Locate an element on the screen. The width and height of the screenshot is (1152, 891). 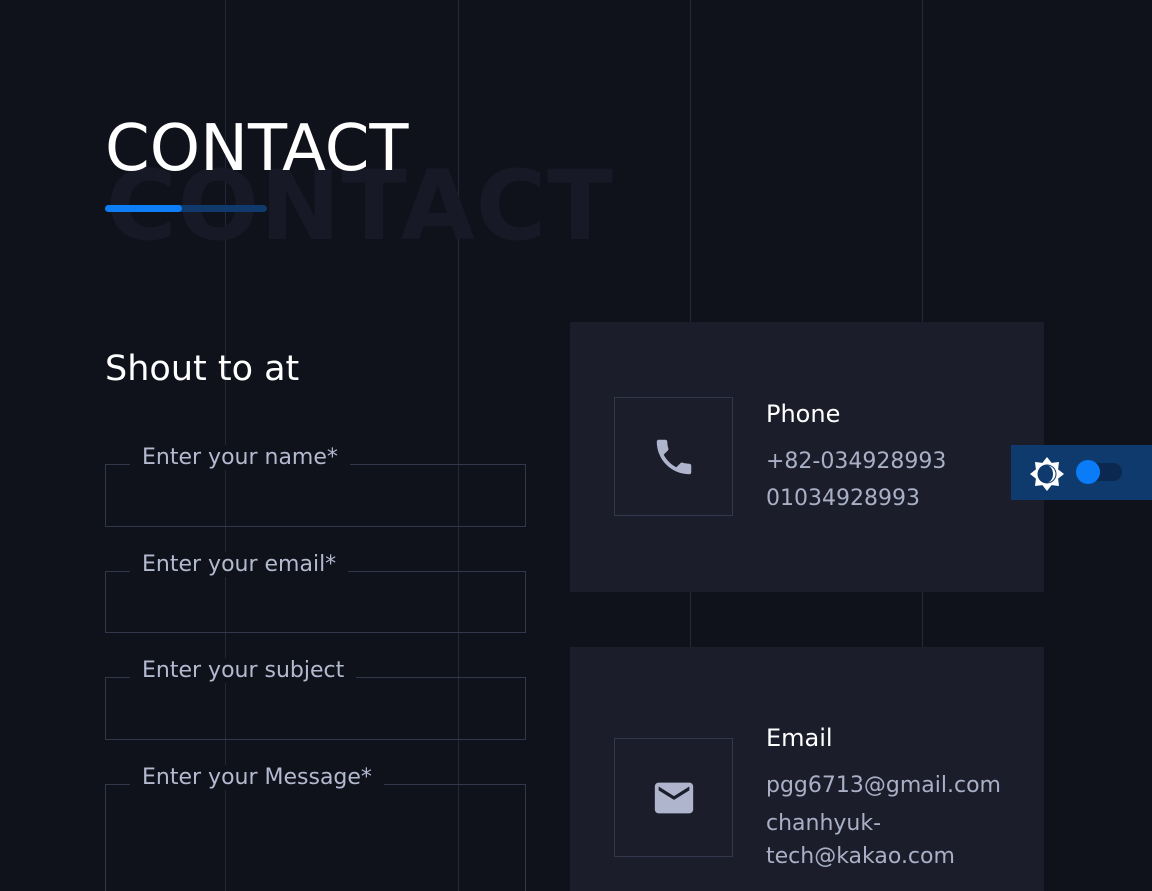
section-title: CONTACT is located at coordinates (257, 149).